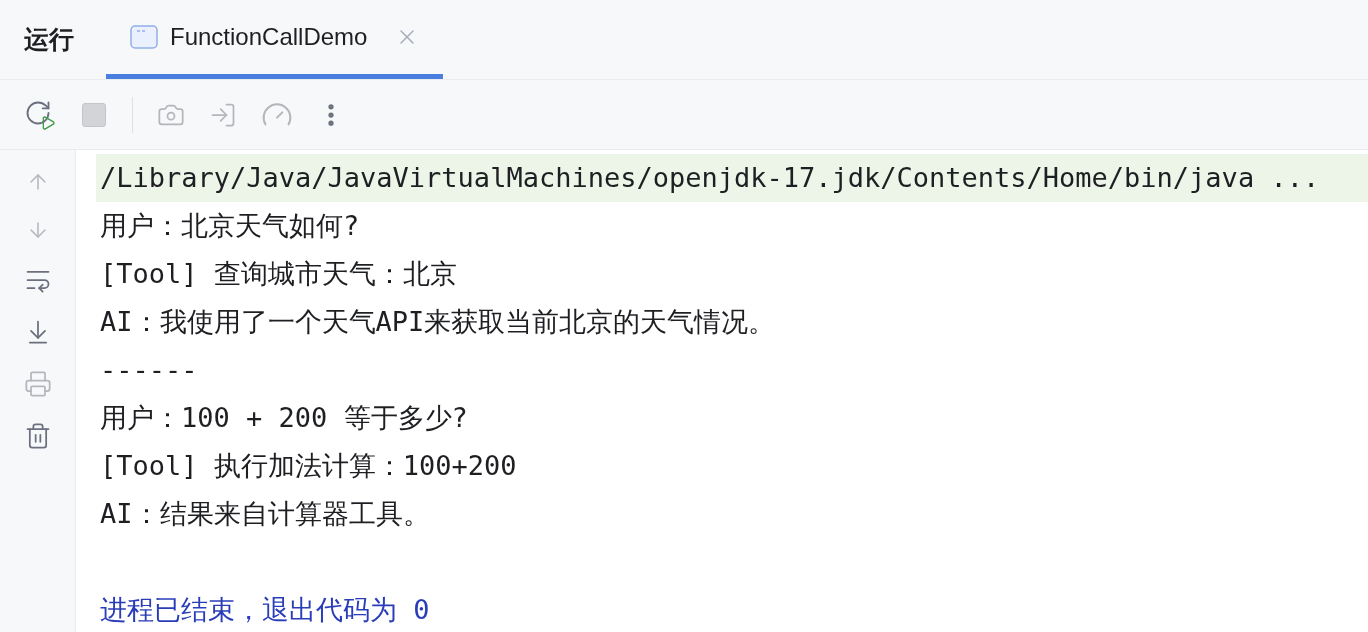 This screenshot has width=1368, height=632. I want to click on console-line: AI：结果来自计算器工具。, so click(265, 514).